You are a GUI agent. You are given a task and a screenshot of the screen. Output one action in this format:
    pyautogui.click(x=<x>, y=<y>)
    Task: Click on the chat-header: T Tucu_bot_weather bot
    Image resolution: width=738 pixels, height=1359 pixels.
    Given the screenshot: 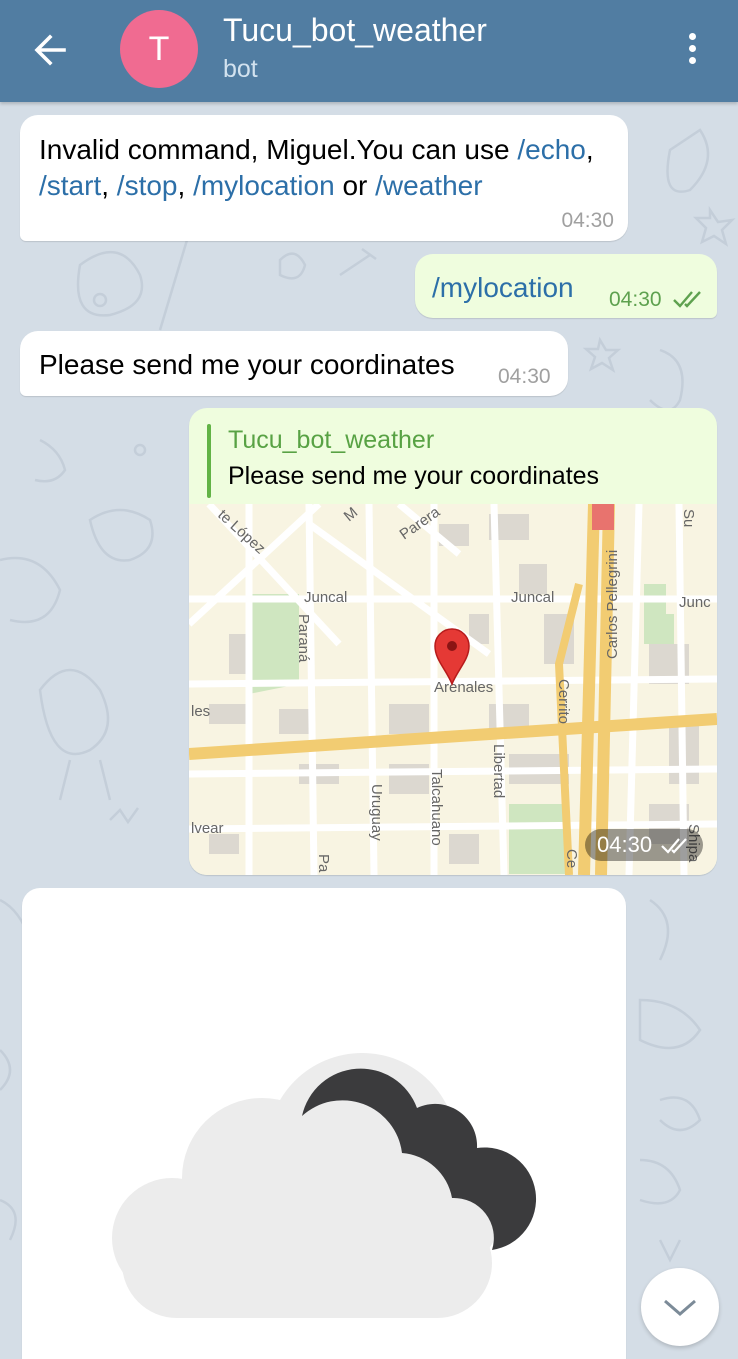 What is the action you would take?
    pyautogui.click(x=369, y=51)
    